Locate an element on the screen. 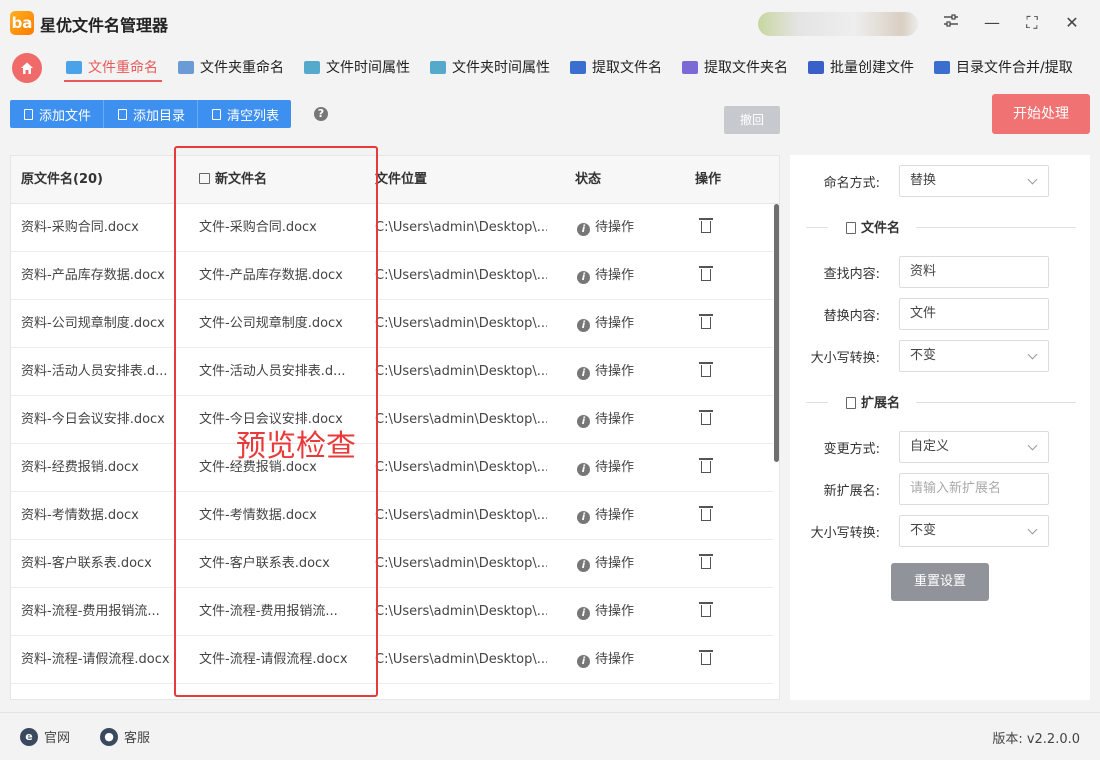 This screenshot has width=1100, height=760. table-scrollbar is located at coordinates (776, 333).